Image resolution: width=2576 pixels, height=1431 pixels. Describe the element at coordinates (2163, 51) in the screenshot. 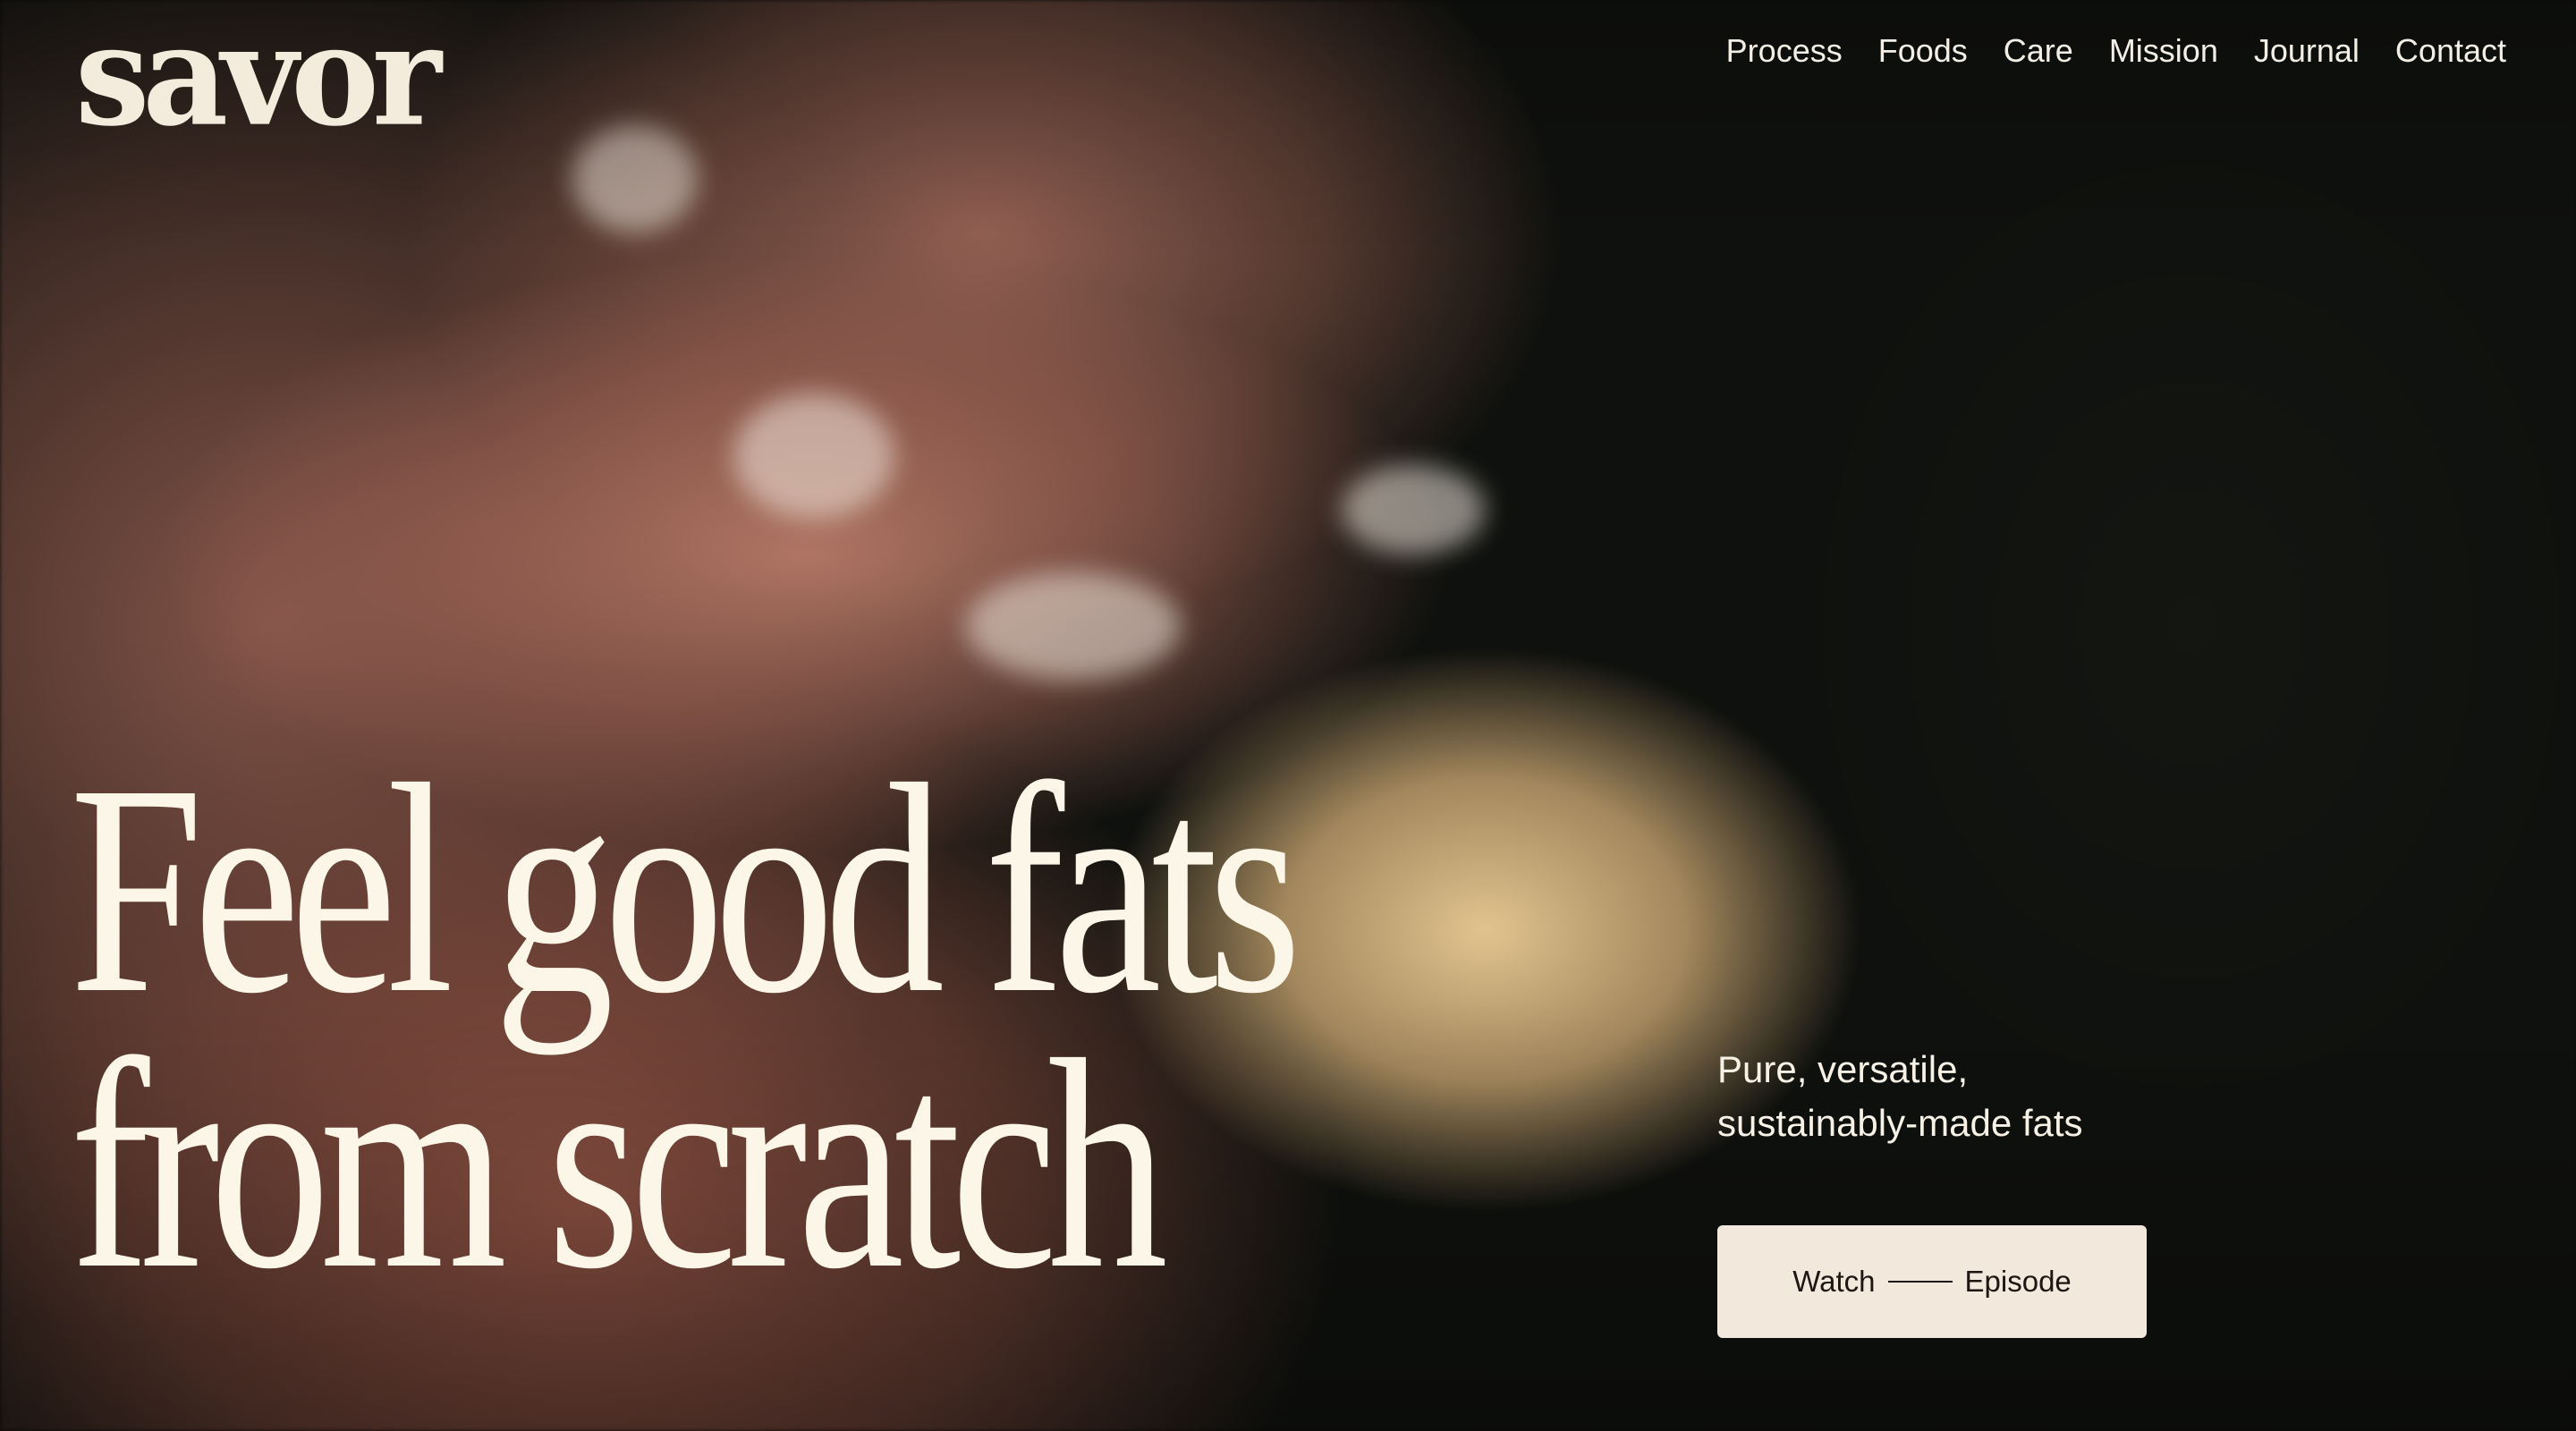

I see `nav-item-mission: Mission` at that location.